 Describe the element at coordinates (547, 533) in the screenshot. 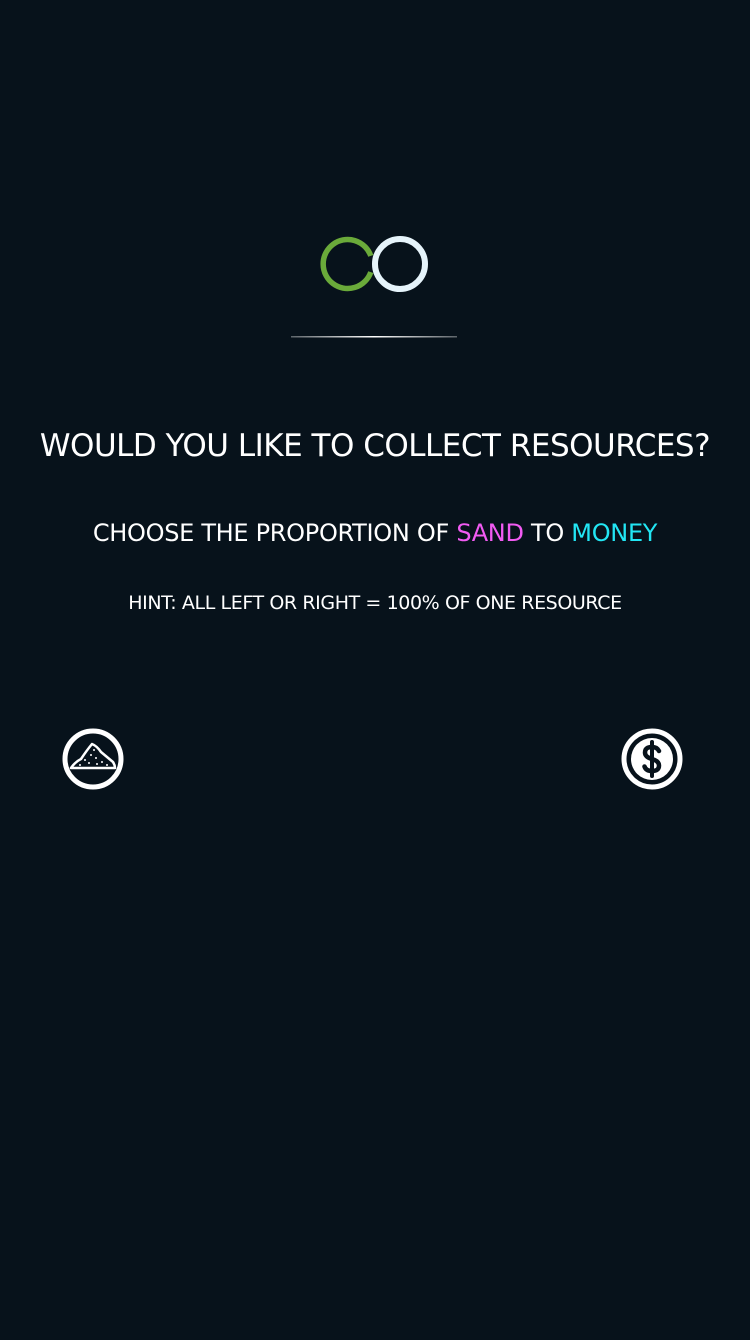

I see `instruction-connector: TO` at that location.